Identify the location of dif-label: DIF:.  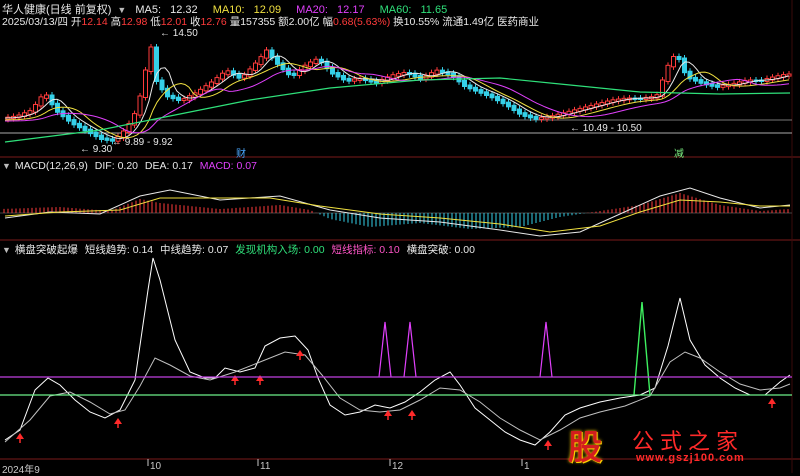
(104, 166).